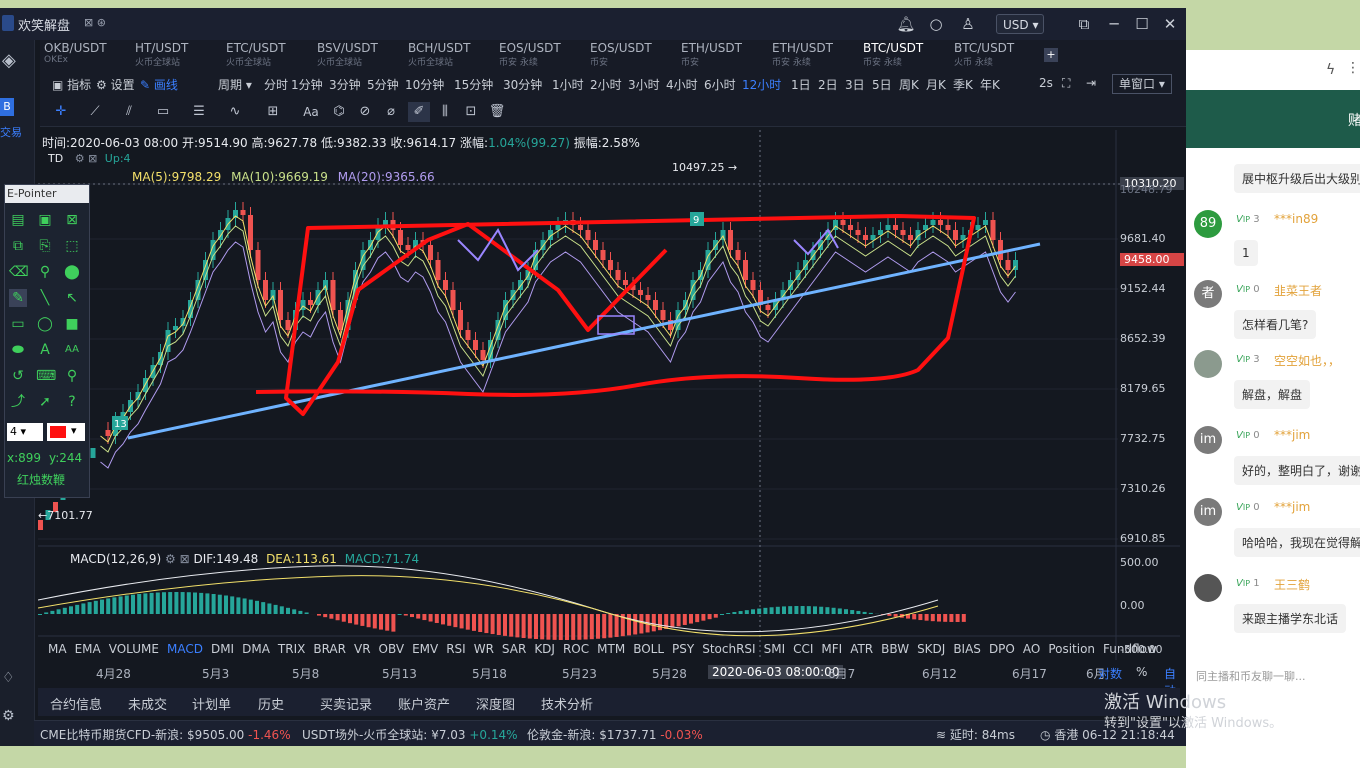 The height and width of the screenshot is (768, 1360). What do you see at coordinates (92, 158) in the screenshot?
I see `td-close-icon: ⊠` at bounding box center [92, 158].